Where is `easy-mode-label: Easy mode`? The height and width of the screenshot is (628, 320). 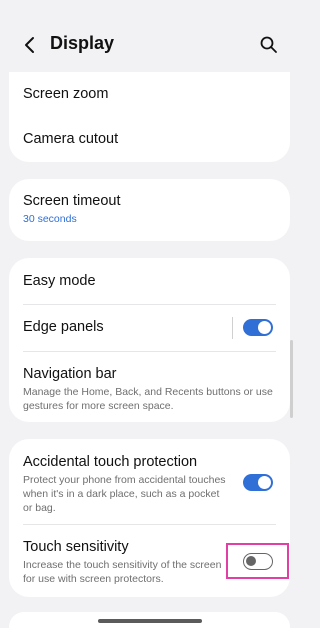
easy-mode-label: Easy mode is located at coordinates (59, 281).